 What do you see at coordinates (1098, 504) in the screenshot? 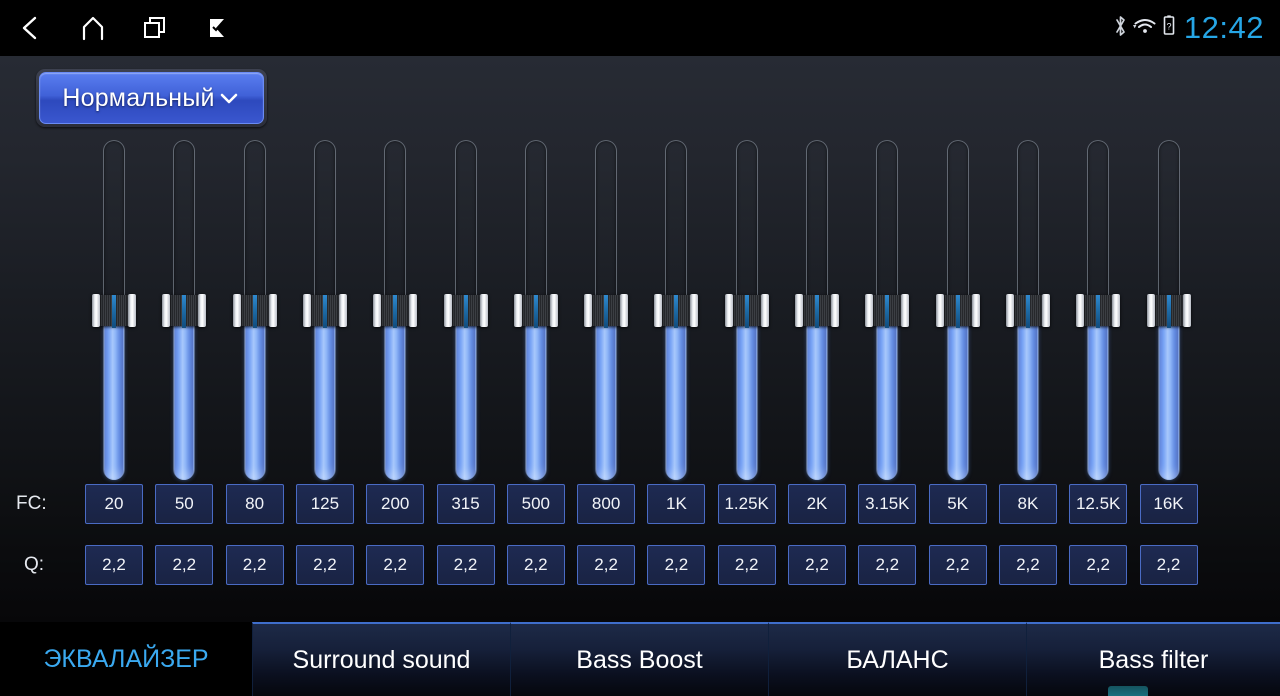
I see `fc-value-cell: 12.5K` at bounding box center [1098, 504].